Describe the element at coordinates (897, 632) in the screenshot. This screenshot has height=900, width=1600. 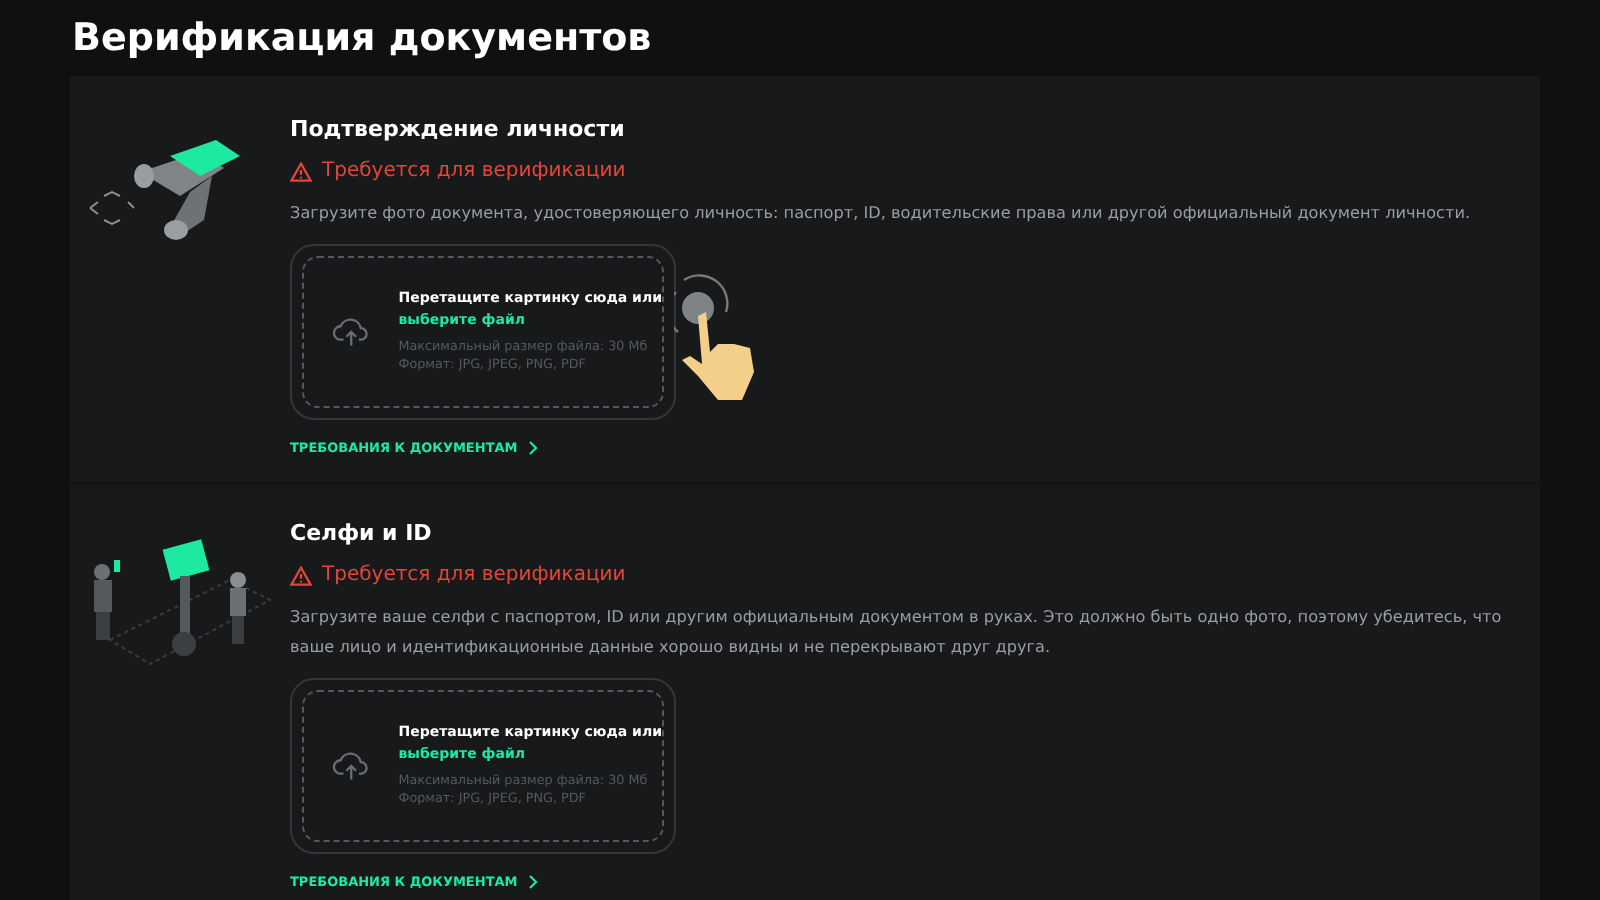
I see `section-description: Загрузите ваше селфи с паспортом, ID или другим официальным документом в руках. Это должно быть одно фото, поэтому убедитесь, что ваше лицо и идентификационные данные хорошо видны и не перекрывают друг друга.` at that location.